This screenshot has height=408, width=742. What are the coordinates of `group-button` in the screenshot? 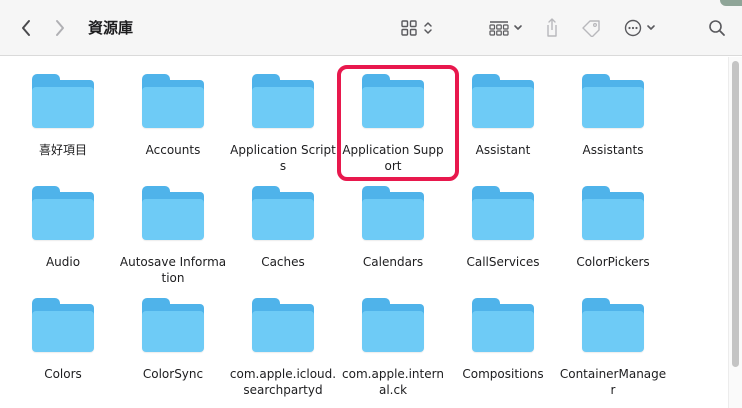 It's located at (506, 28).